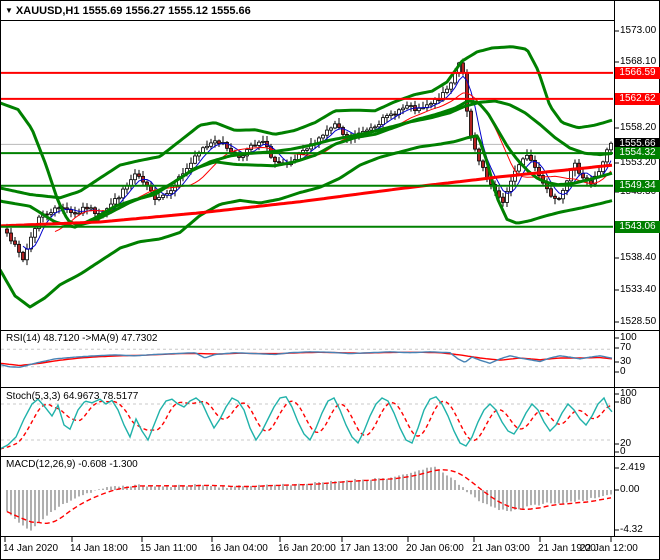 This screenshot has width=660, height=560. Describe the element at coordinates (307, 359) in the screenshot. I see `rsi-panel` at that location.